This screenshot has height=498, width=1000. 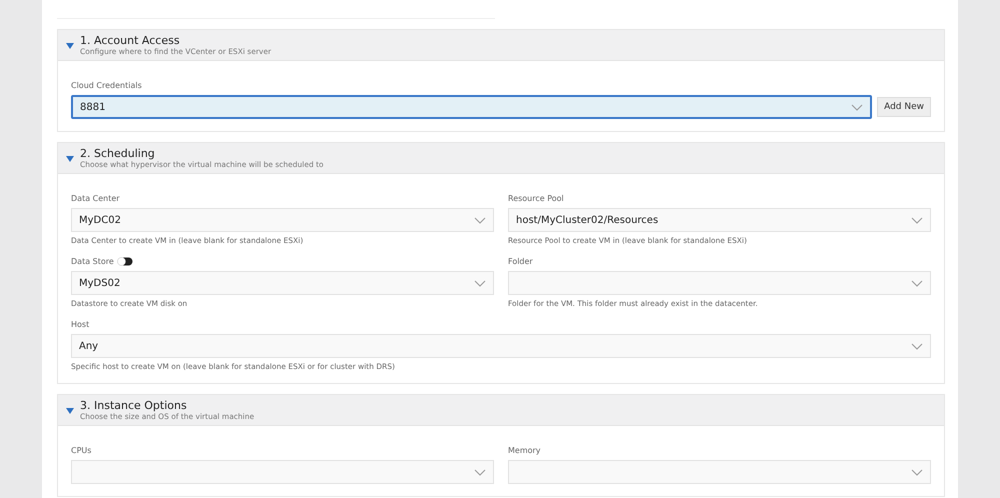 I want to click on toggle-switch, so click(x=124, y=261).